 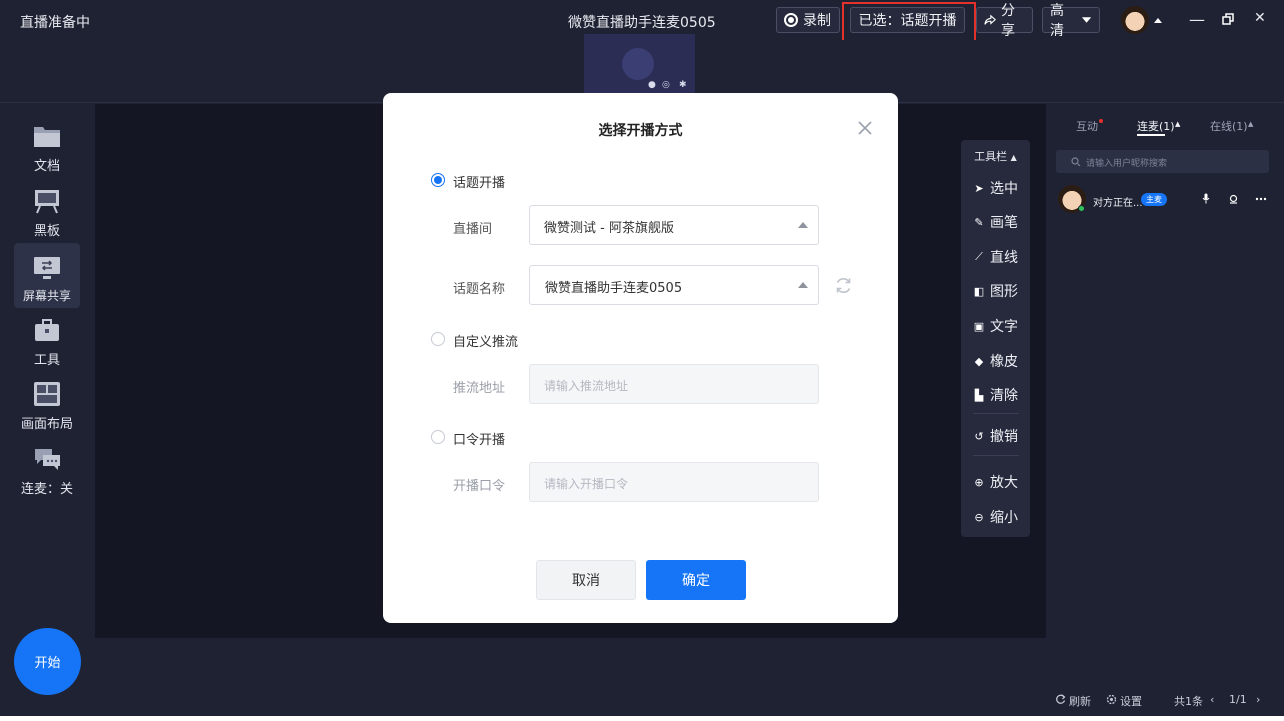 I want to click on option-password-label: 口令开播, so click(x=479, y=438).